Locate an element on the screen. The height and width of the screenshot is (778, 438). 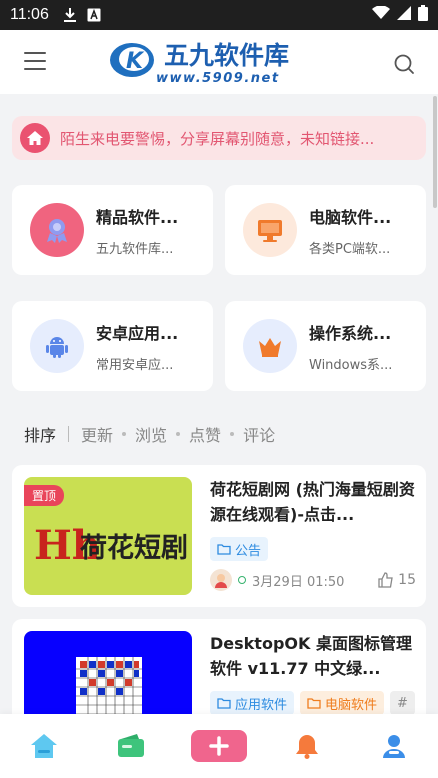
post-meta: 3月29日 01:50 15 is located at coordinates (313, 580).